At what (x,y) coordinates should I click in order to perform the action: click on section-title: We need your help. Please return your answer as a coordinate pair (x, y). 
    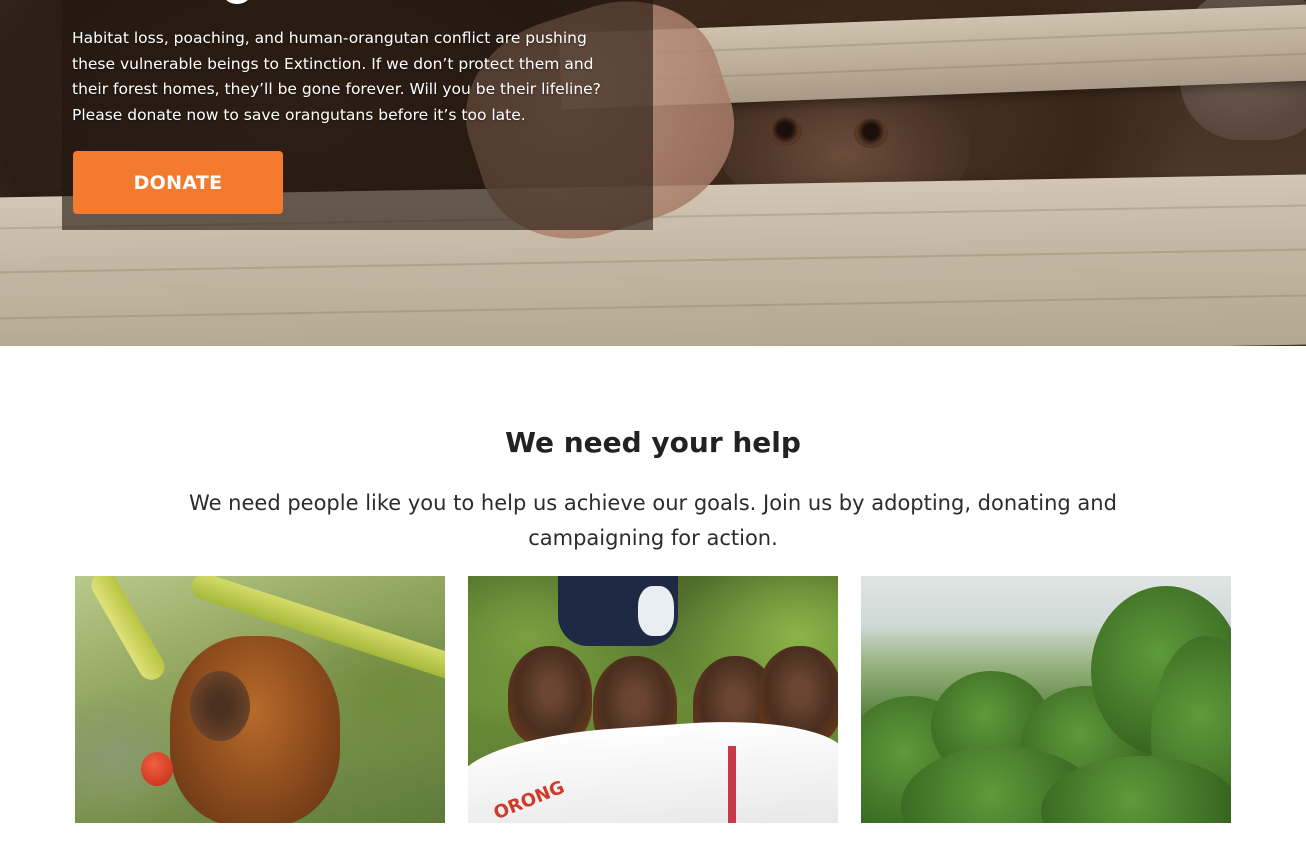
    Looking at the image, I should click on (653, 442).